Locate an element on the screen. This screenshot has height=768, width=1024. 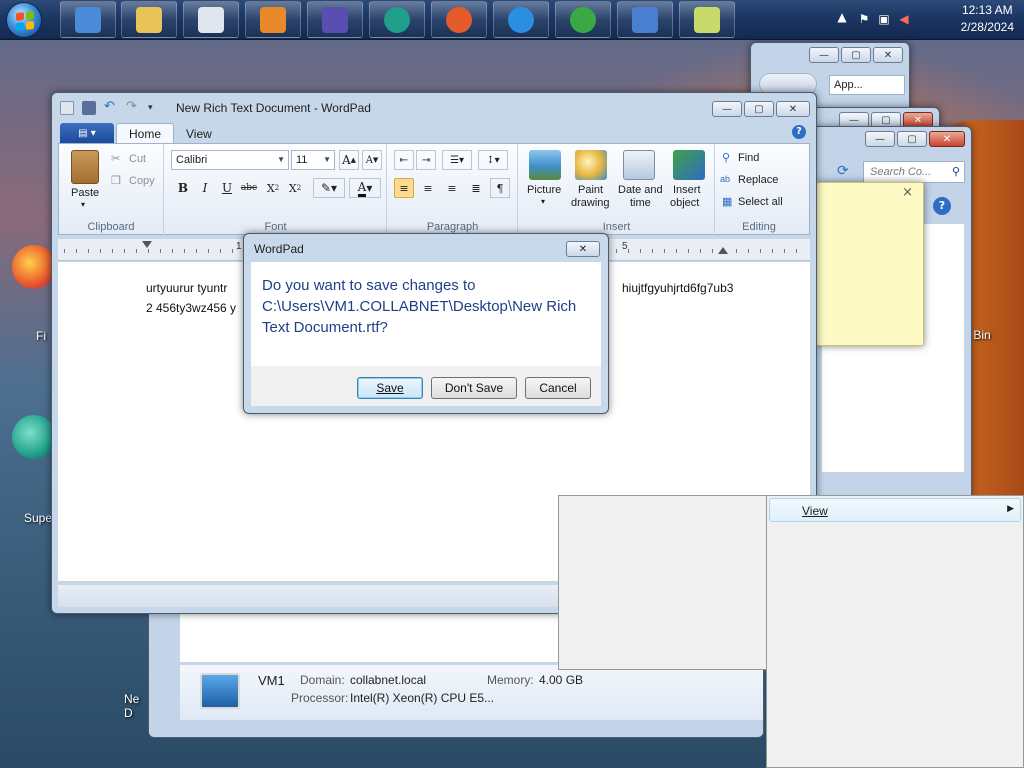
action-center-flag-icon: ⚑ is located at coordinates (864, 20).